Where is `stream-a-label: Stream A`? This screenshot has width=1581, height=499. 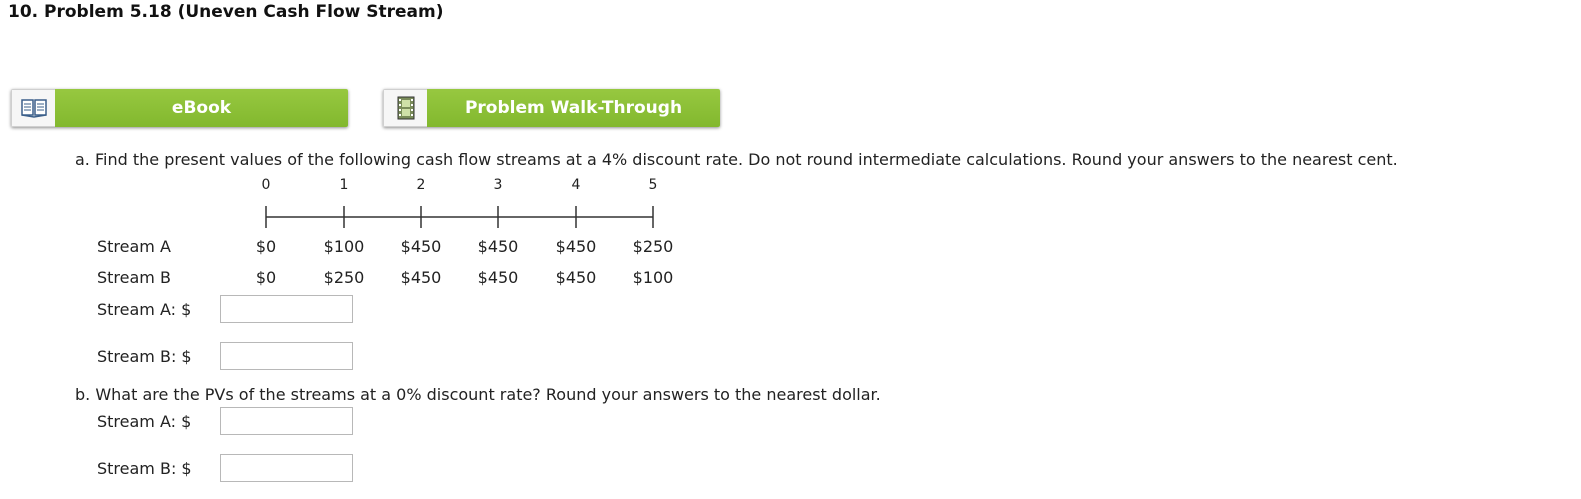 stream-a-label: Stream A is located at coordinates (134, 246).